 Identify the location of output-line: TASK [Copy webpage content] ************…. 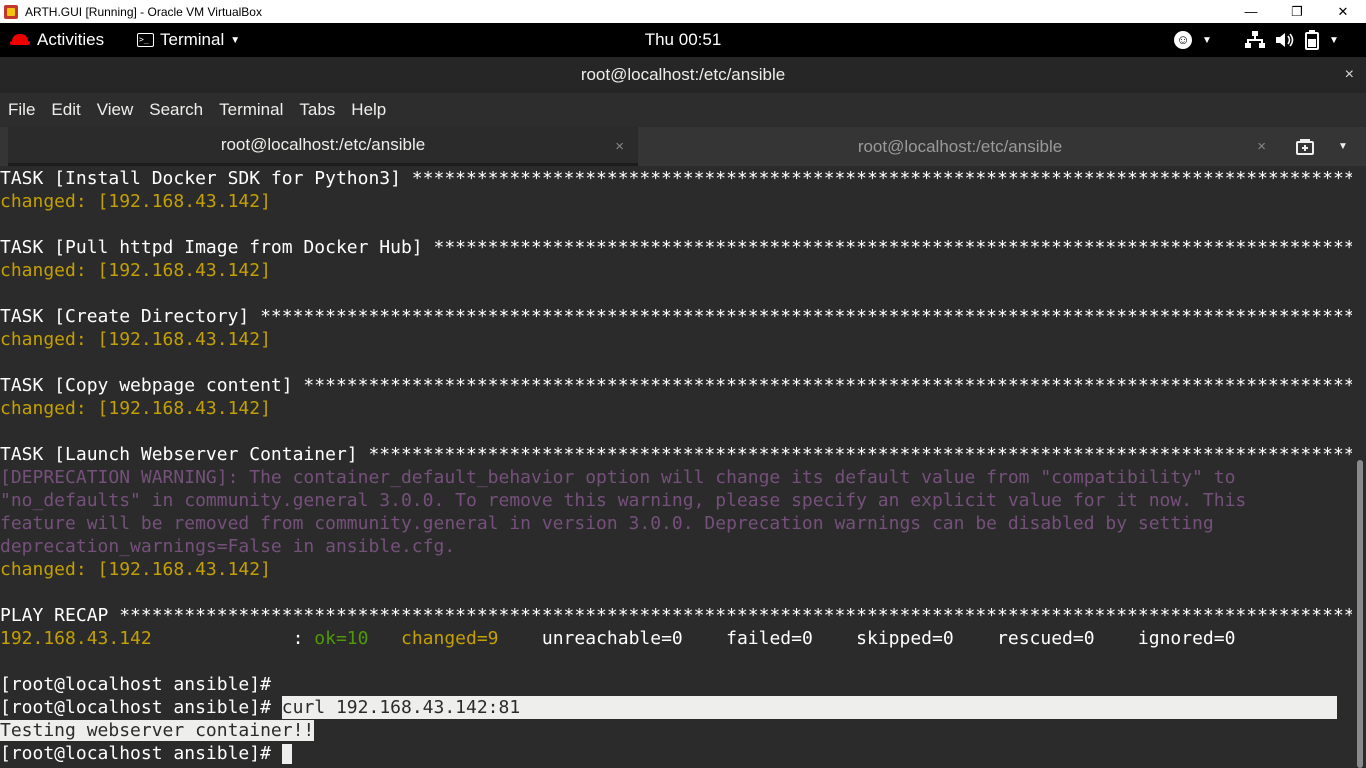
(676, 385).